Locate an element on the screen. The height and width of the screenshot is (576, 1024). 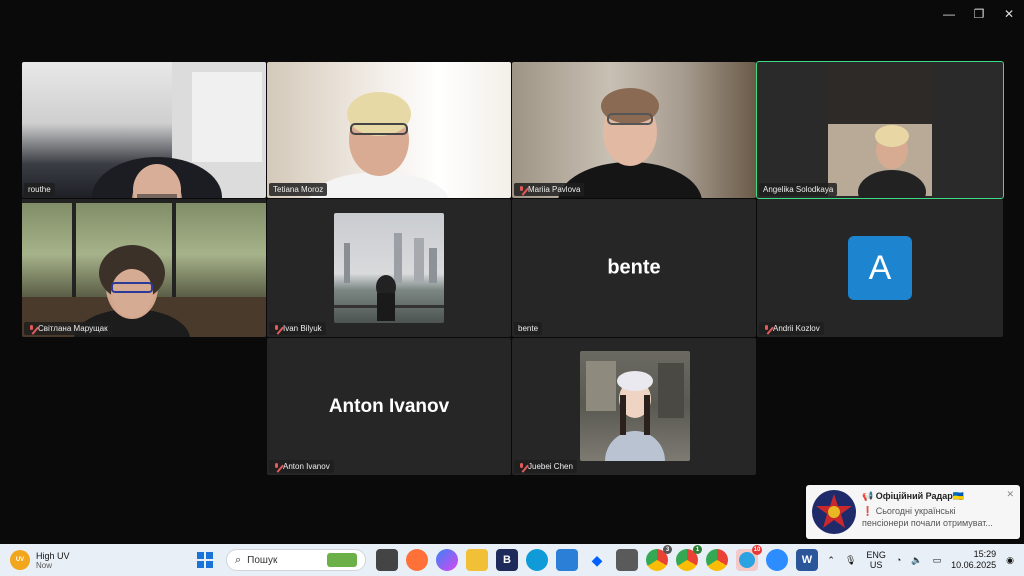
close-button: ✕ is located at coordinates (1009, 14).